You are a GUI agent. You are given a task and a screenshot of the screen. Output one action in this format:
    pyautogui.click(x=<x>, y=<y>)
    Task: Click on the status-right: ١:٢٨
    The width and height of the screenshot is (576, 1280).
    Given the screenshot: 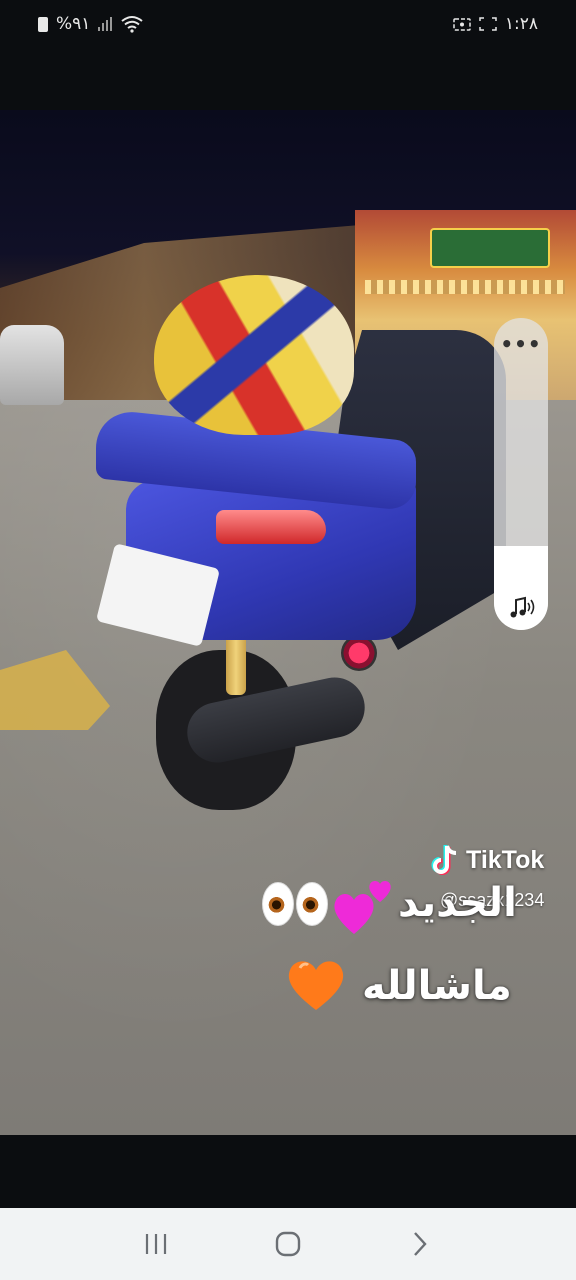 What is the action you would take?
    pyautogui.click(x=495, y=24)
    